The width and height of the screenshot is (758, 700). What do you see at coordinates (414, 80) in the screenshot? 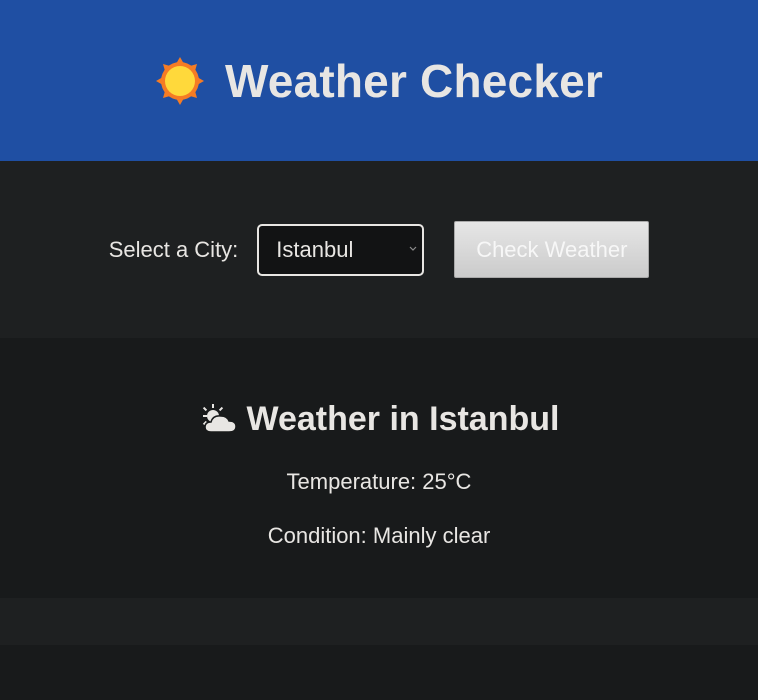
I see `app-title-text: Weather Checker` at bounding box center [414, 80].